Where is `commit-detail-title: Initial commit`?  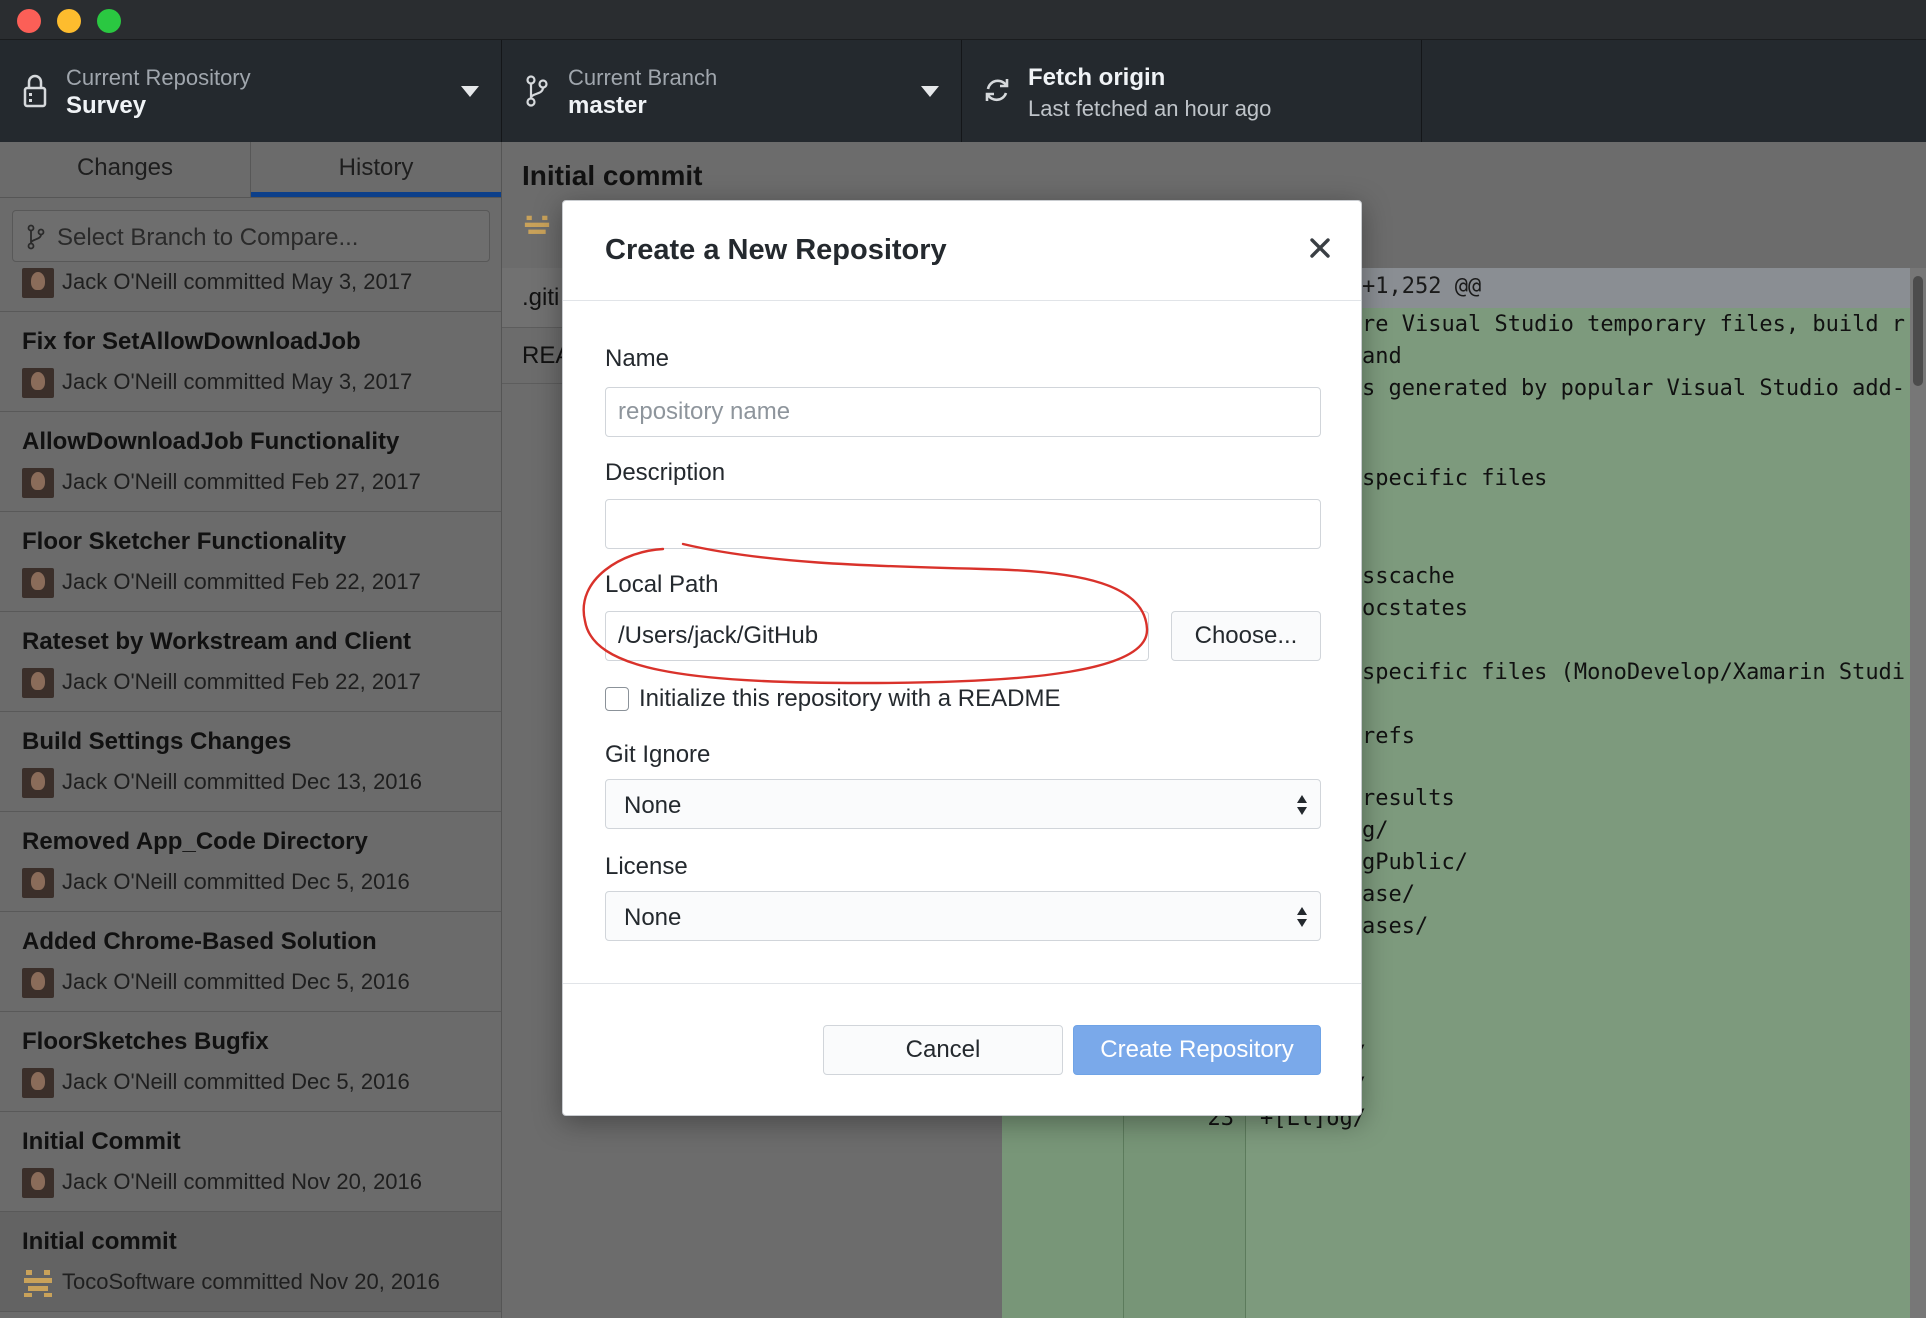 commit-detail-title: Initial commit is located at coordinates (612, 175).